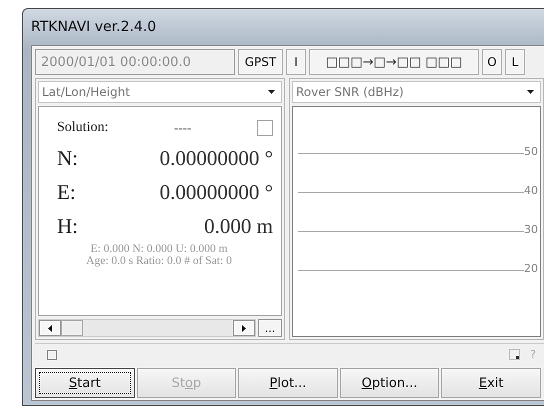 The height and width of the screenshot is (409, 544). I want to click on tick-label: 20, so click(531, 268).